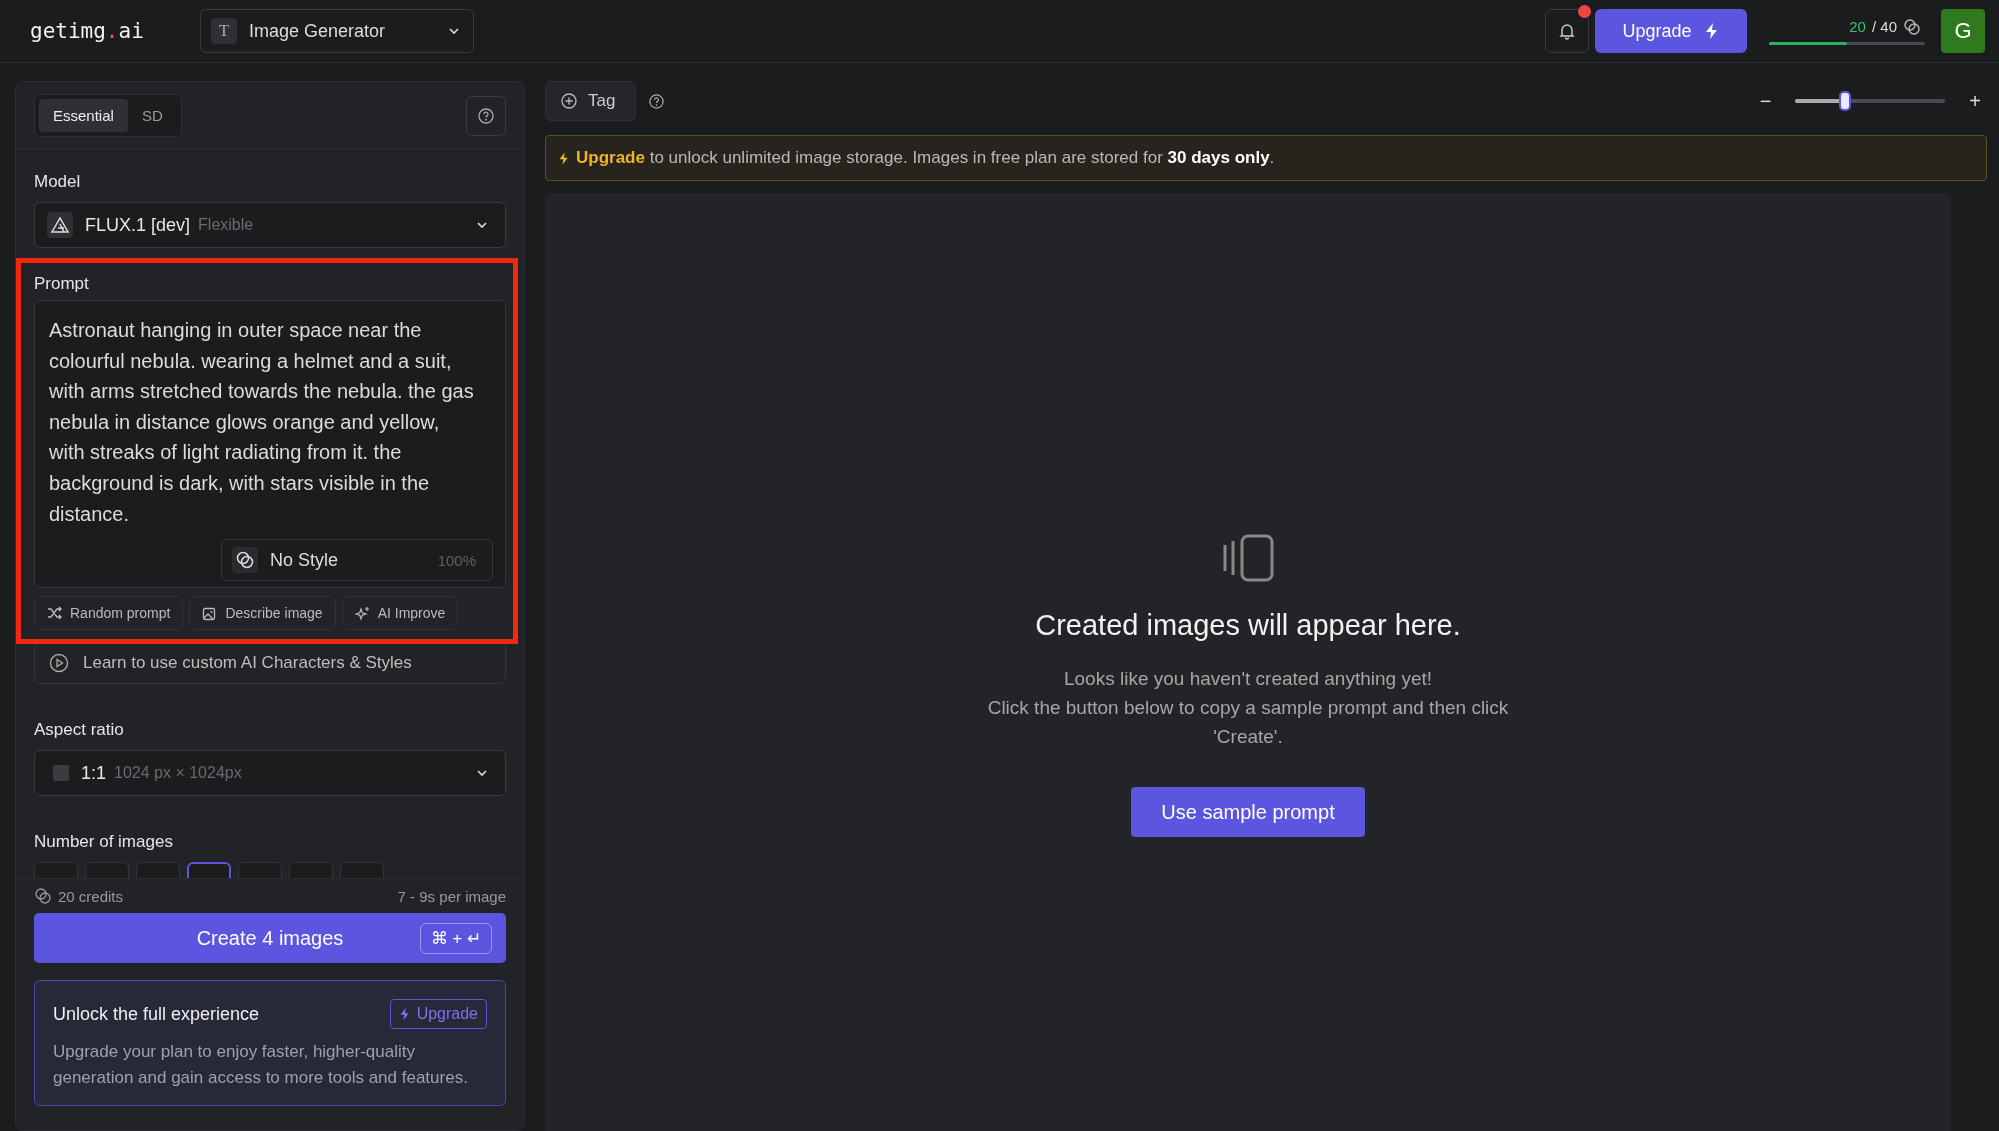  I want to click on shortcut-hint: ⌘ + ↵, so click(455, 939).